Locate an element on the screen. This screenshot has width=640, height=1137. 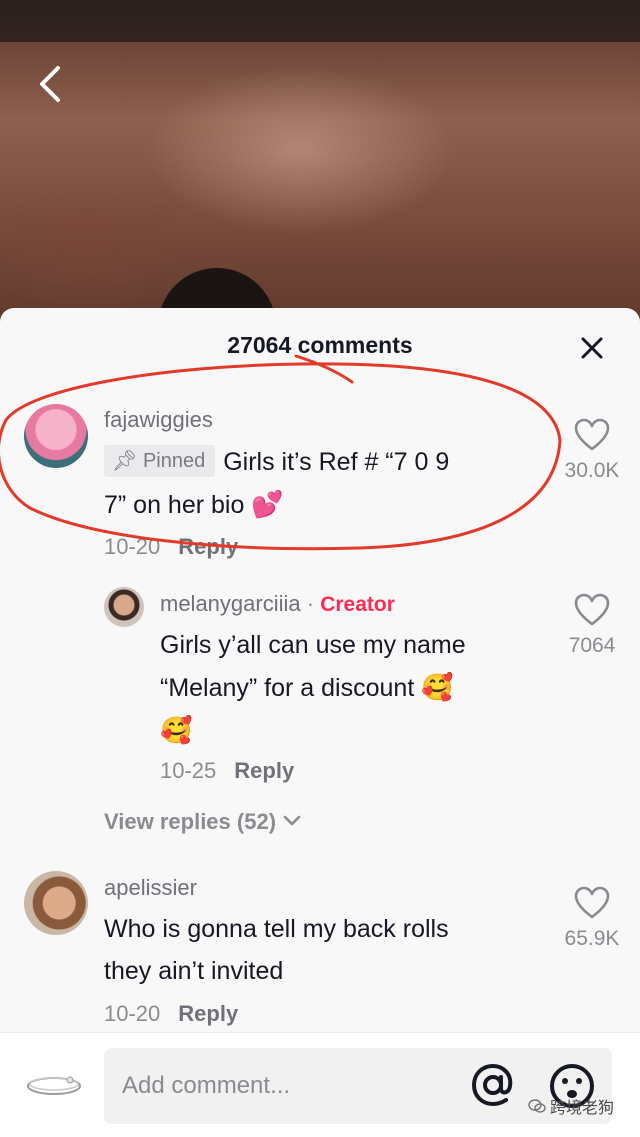
comment-line: Girls y’all can use my name is located at coordinates (313, 645).